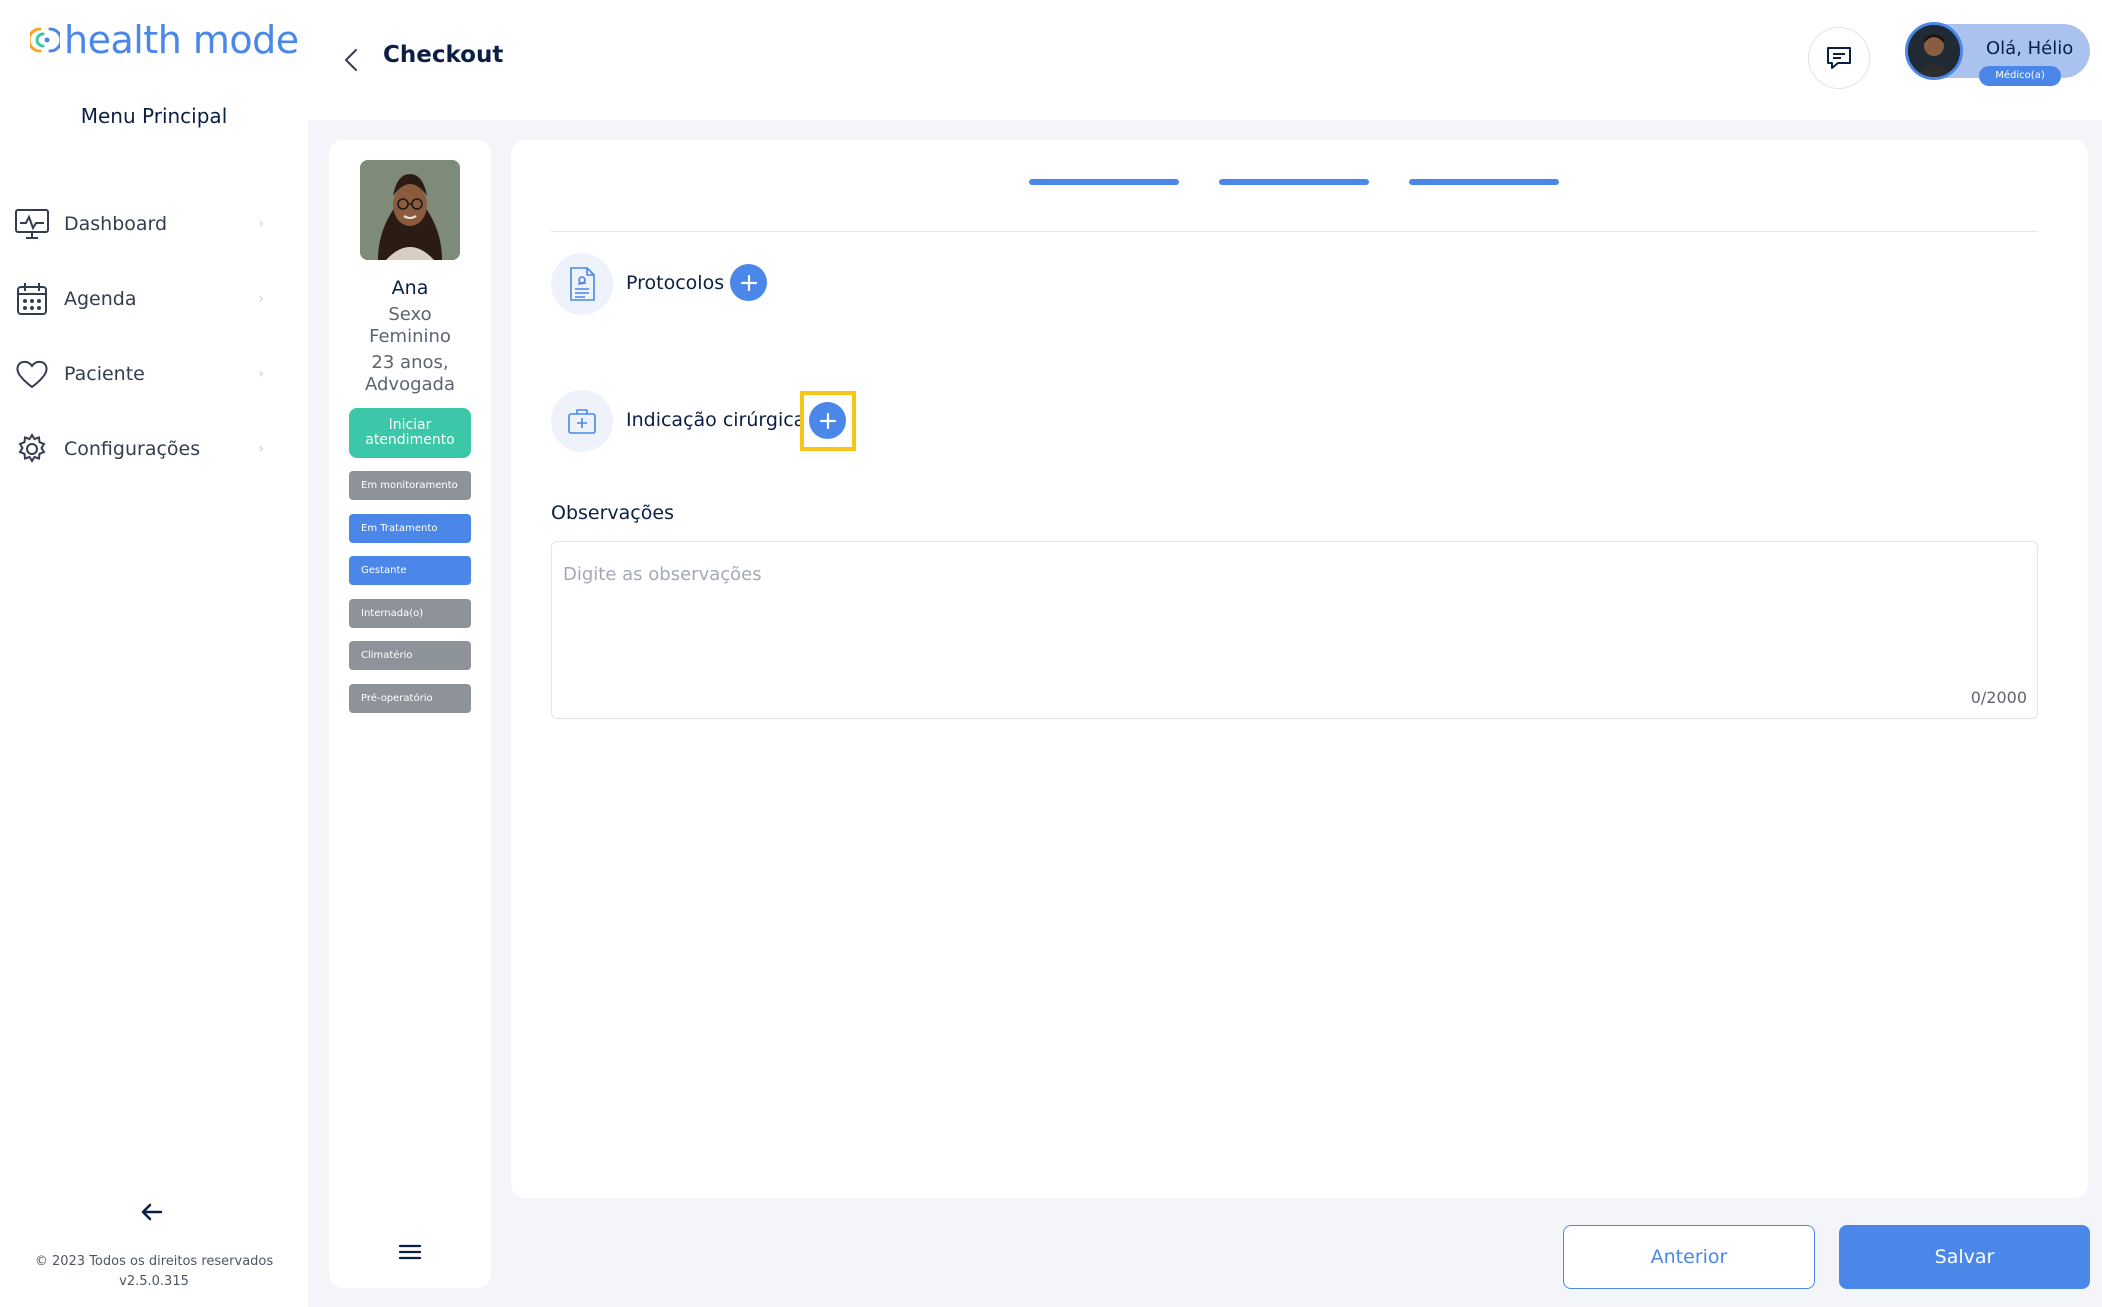 The width and height of the screenshot is (2102, 1307). What do you see at coordinates (32, 224) in the screenshot?
I see `monitor-icon` at bounding box center [32, 224].